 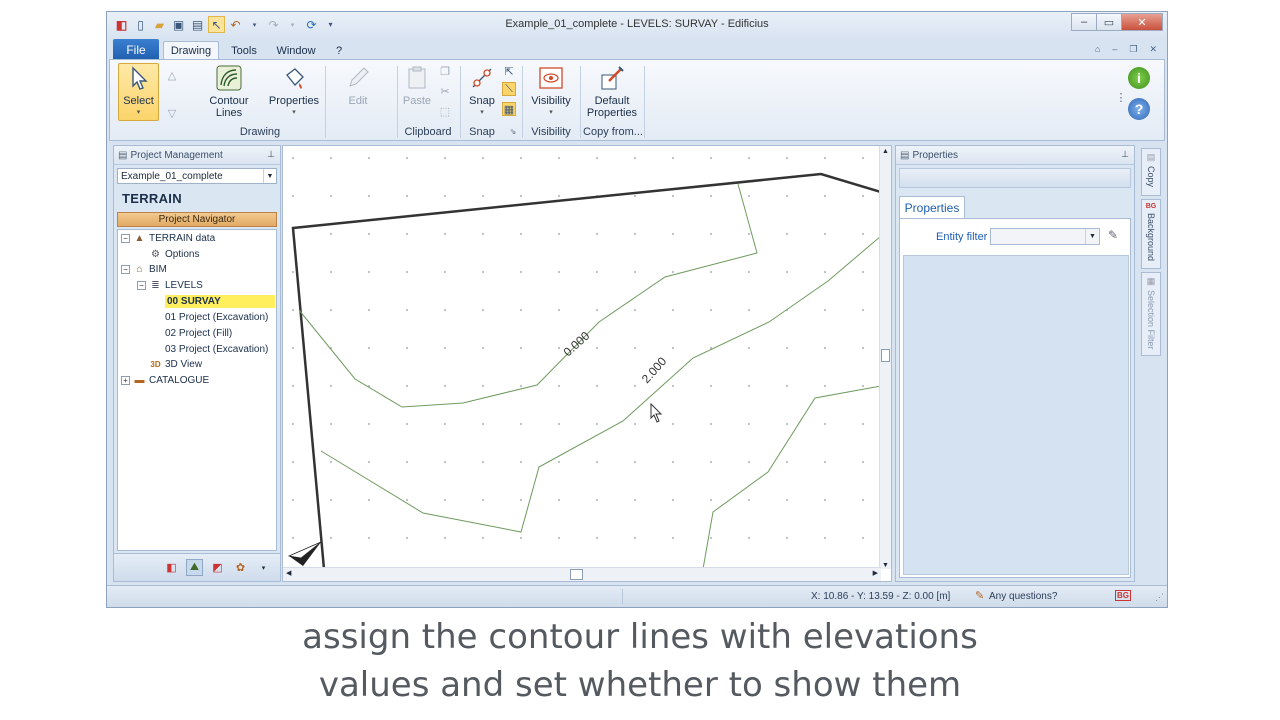 I want to click on side-tab-copy: ▤ Copy, so click(x=1151, y=172).